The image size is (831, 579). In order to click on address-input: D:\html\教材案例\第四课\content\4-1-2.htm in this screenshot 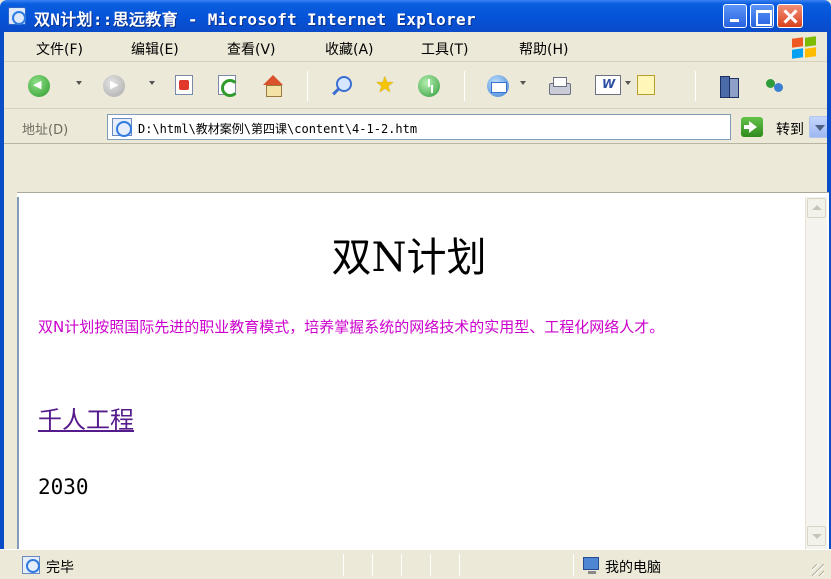, I will do `click(468, 127)`.